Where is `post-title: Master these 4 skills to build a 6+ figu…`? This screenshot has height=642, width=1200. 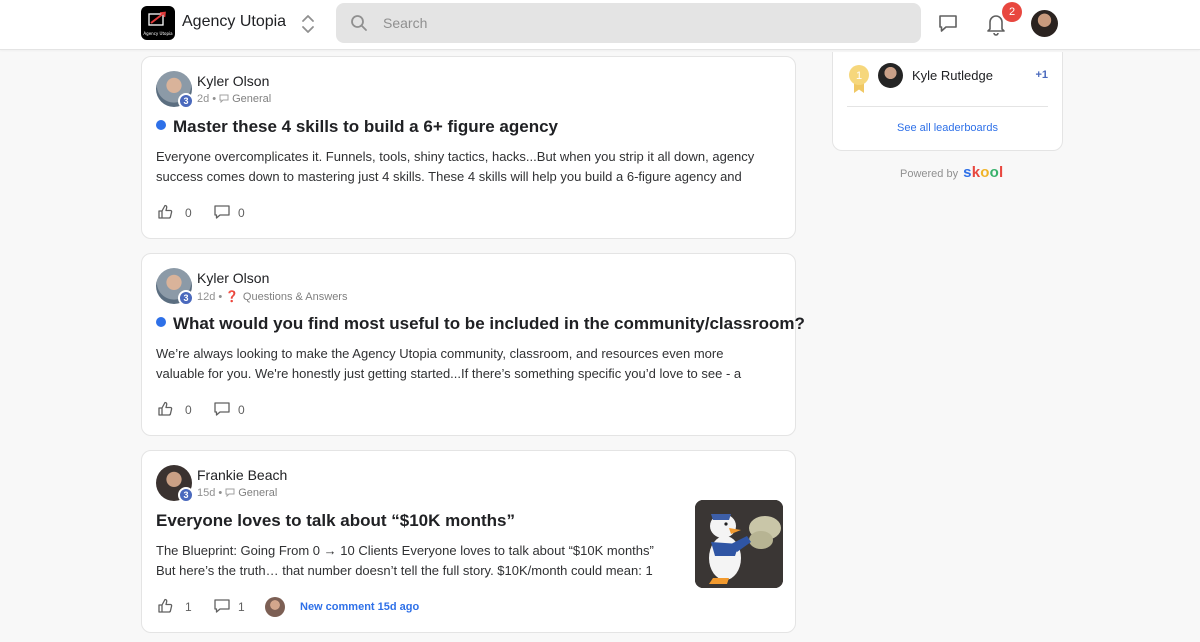 post-title: Master these 4 skills to build a 6+ figu… is located at coordinates (357, 127).